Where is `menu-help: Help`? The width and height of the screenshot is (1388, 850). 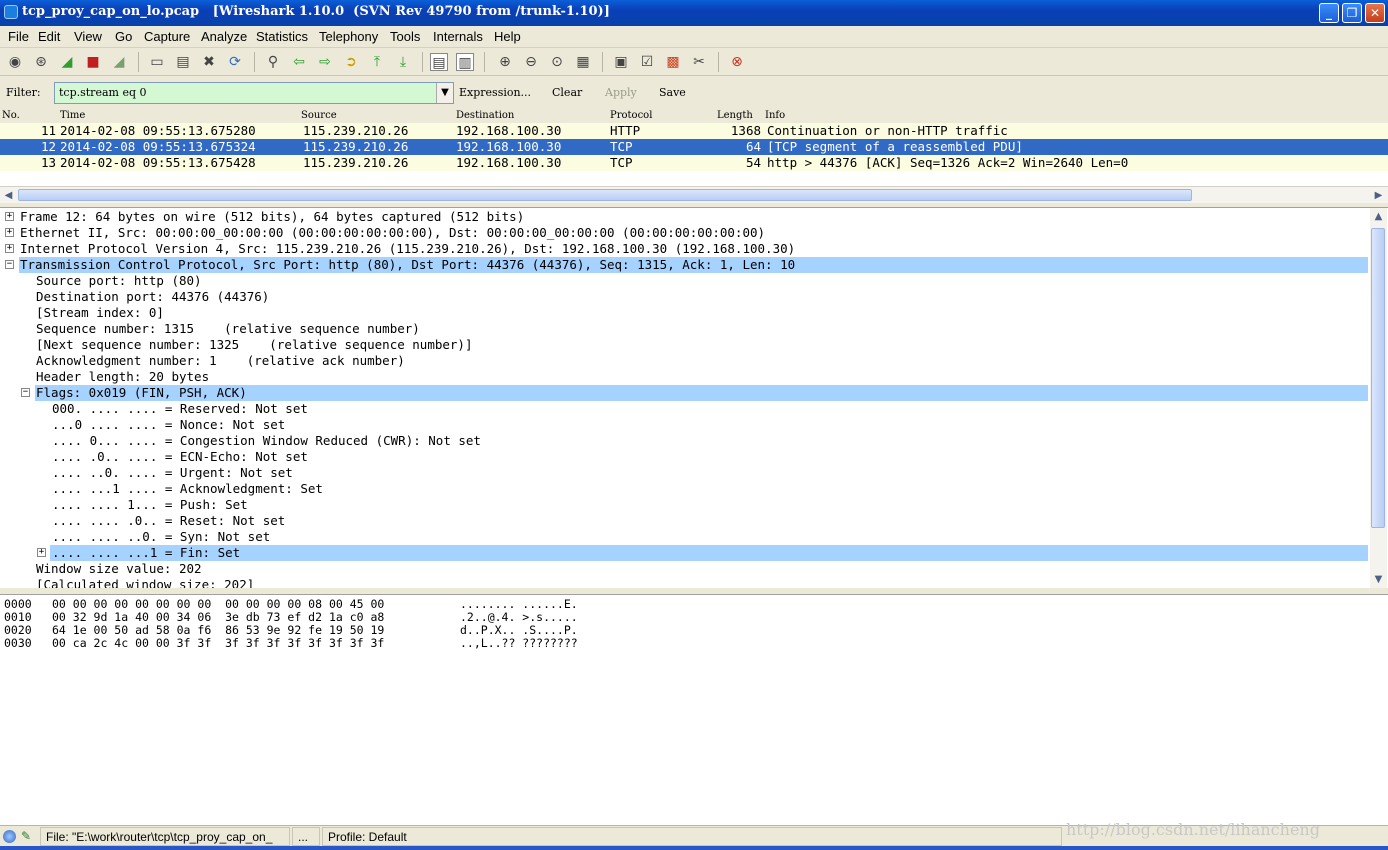 menu-help: Help is located at coordinates (507, 36).